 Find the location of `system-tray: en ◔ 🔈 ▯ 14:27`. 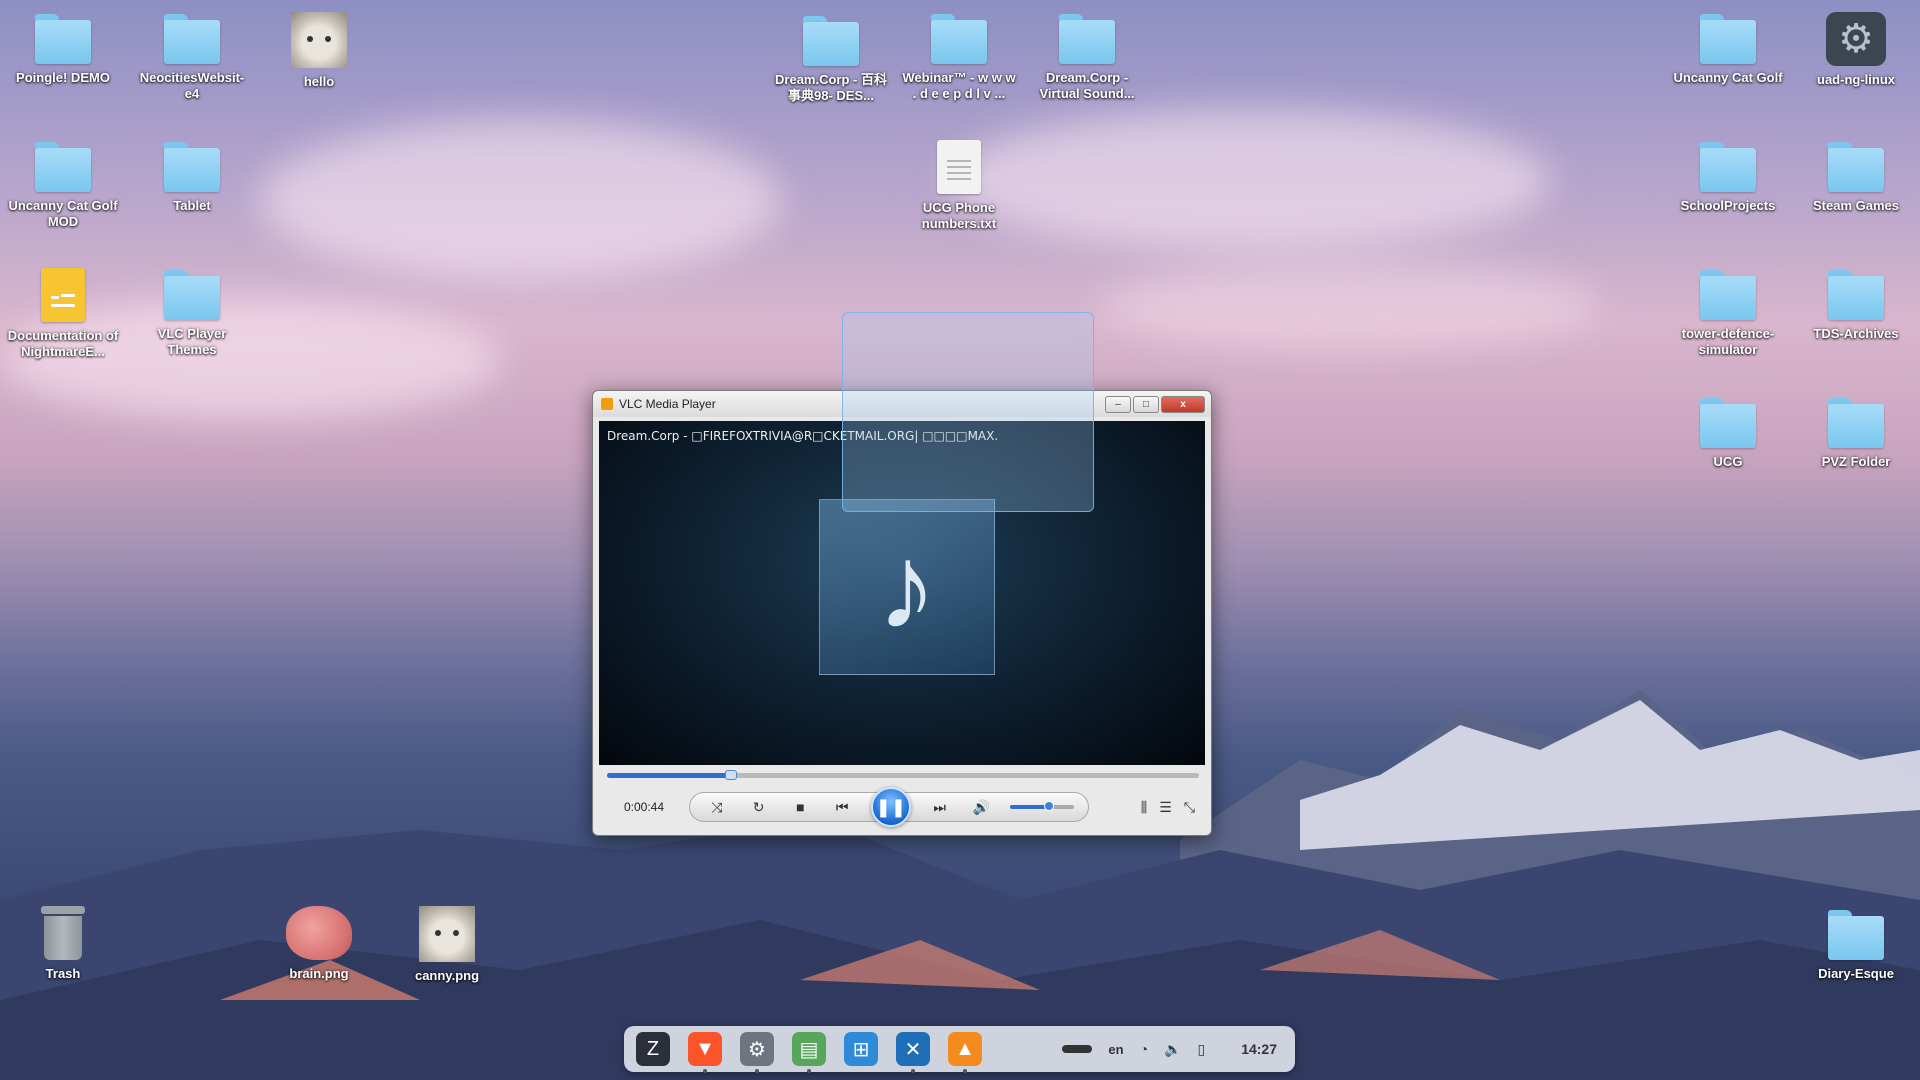

system-tray: en ◔ 🔈 ▯ 14:27 is located at coordinates (1172, 1049).